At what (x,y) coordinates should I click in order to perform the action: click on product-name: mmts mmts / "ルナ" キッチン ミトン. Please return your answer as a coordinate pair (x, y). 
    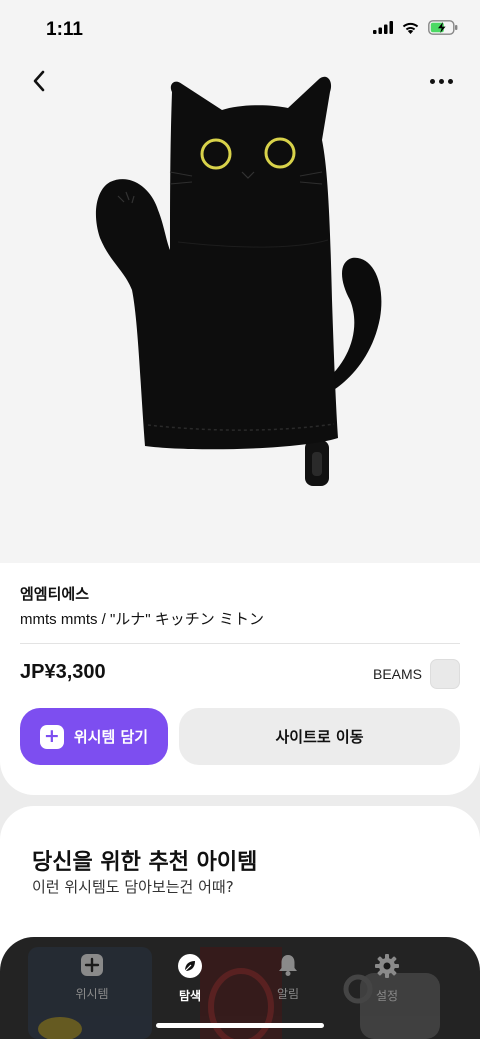
    Looking at the image, I should click on (142, 619).